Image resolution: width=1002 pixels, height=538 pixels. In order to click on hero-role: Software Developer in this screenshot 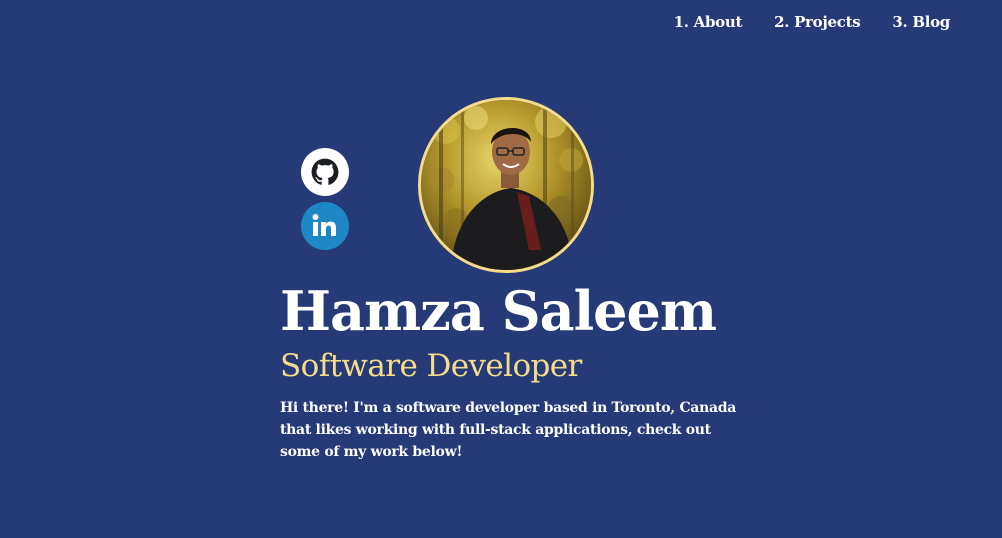, I will do `click(431, 366)`.